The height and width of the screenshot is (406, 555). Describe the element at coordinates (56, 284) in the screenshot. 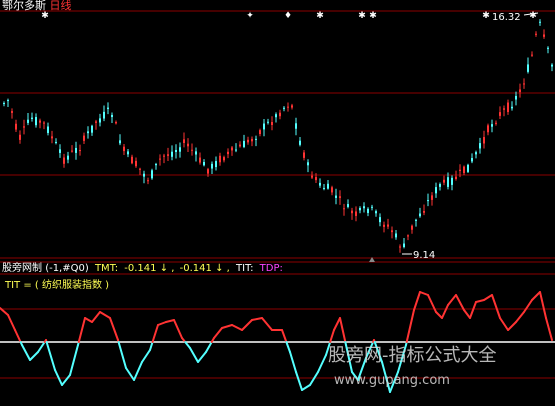

I see `formula-text: TIT = ( 纺织服装指数 )` at that location.